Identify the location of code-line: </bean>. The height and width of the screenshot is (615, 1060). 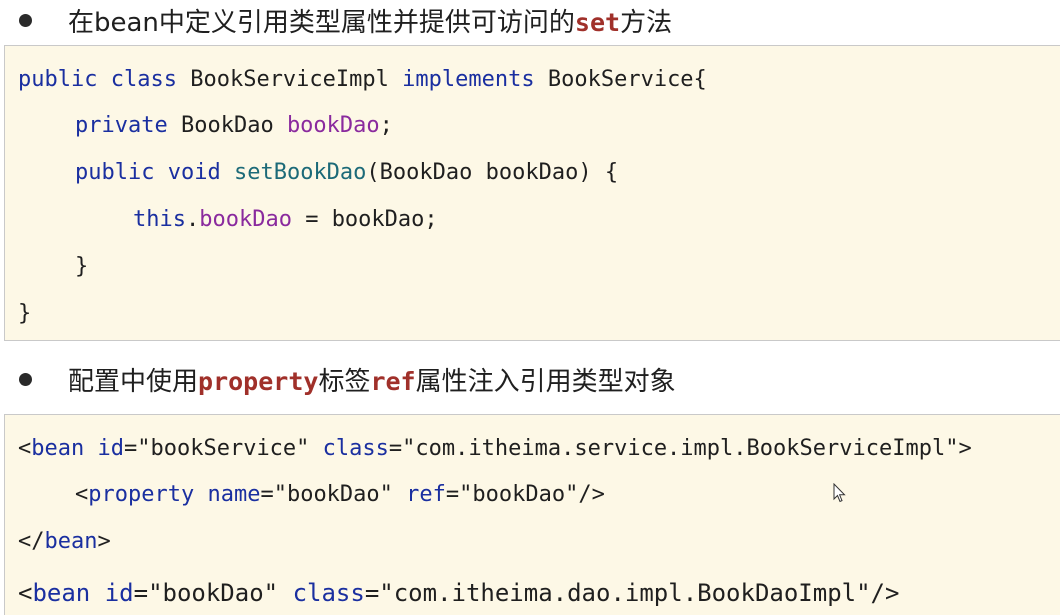
(64, 541).